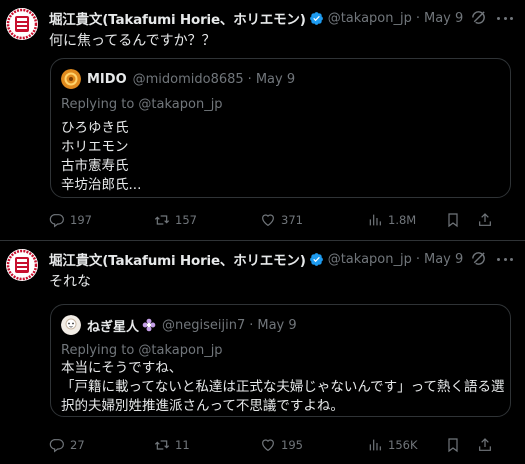 This screenshot has height=464, width=525. What do you see at coordinates (122, 368) in the screenshot?
I see `quoted-line: 本当にそうですね、` at bounding box center [122, 368].